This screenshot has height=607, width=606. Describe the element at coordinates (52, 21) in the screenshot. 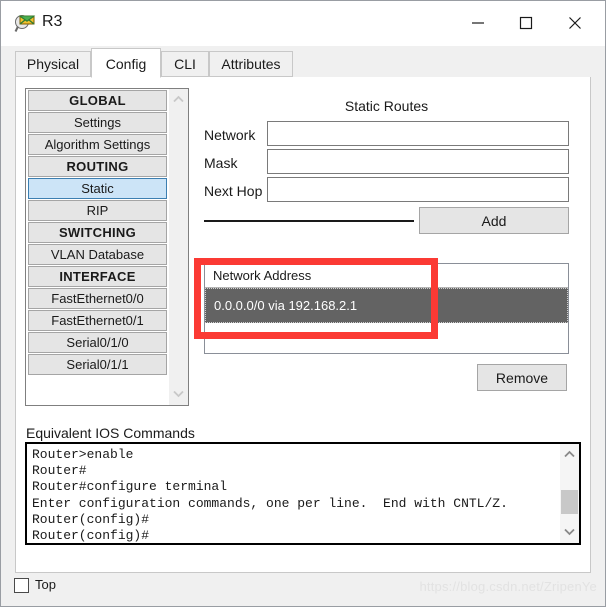

I see `window-title: R3` at that location.